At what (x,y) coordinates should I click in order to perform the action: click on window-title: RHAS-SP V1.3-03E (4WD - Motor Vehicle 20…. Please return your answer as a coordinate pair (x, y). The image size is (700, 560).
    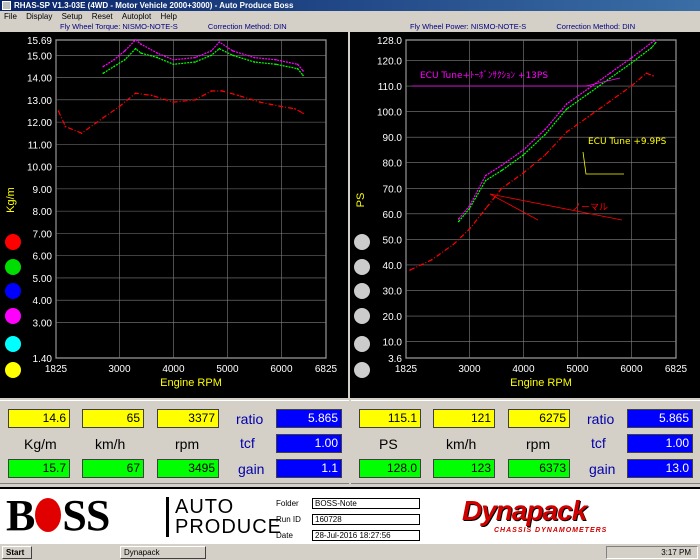
    Looking at the image, I should click on (154, 5).